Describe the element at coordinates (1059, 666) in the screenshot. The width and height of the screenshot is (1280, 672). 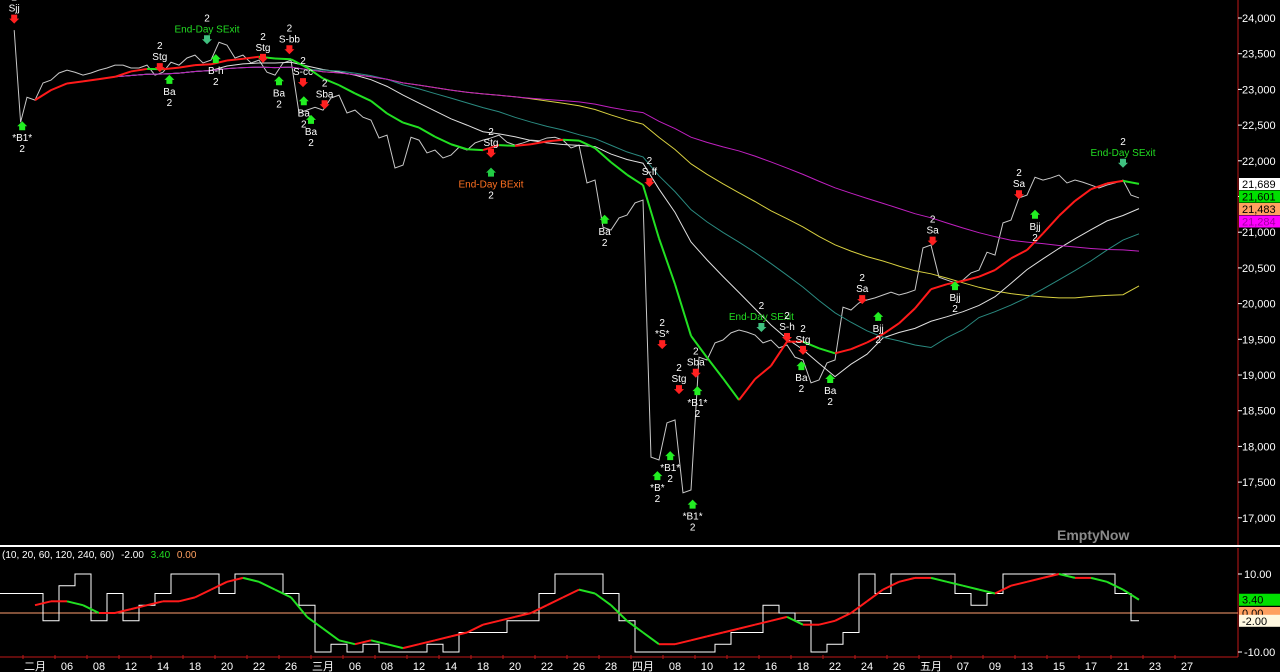
I see `x-tick-label: 15` at that location.